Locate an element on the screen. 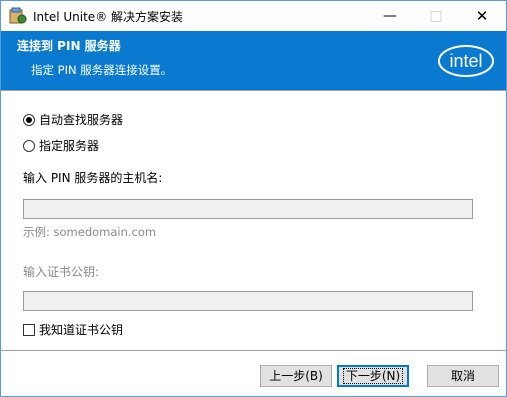 The image size is (507, 397). footer-divider is located at coordinates (253, 350).